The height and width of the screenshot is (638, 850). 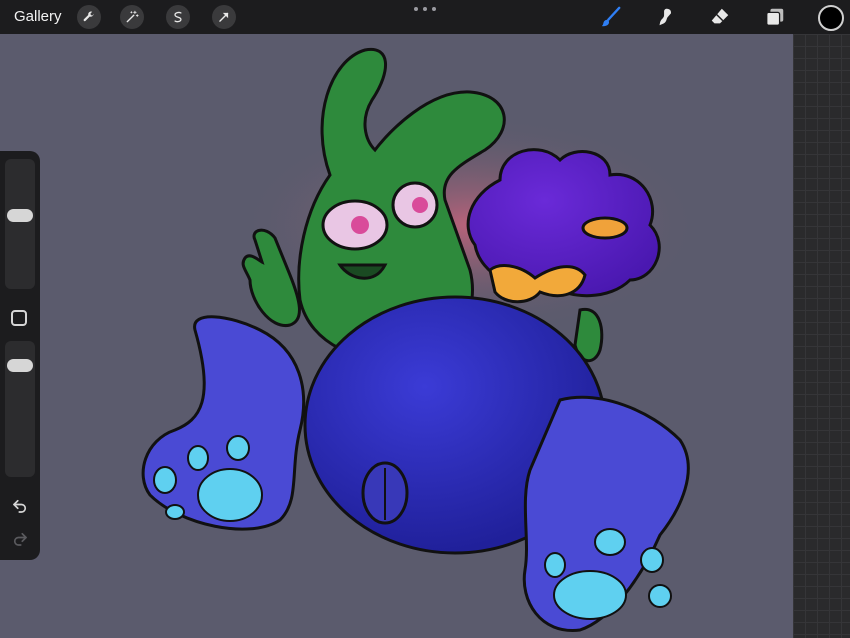 What do you see at coordinates (38, 17) in the screenshot?
I see `gallery-button: Gallery` at bounding box center [38, 17].